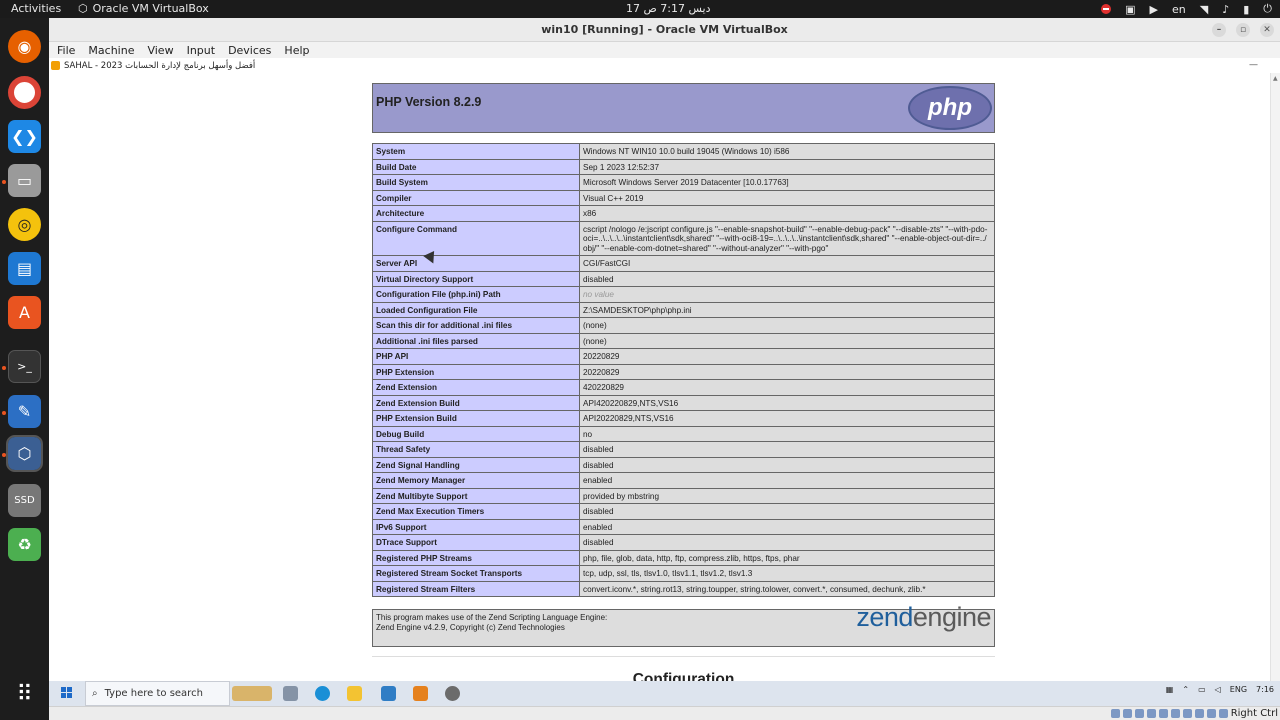 The width and height of the screenshot is (1280, 720). What do you see at coordinates (1175, 713) in the screenshot?
I see `shared-folders-icon` at bounding box center [1175, 713].